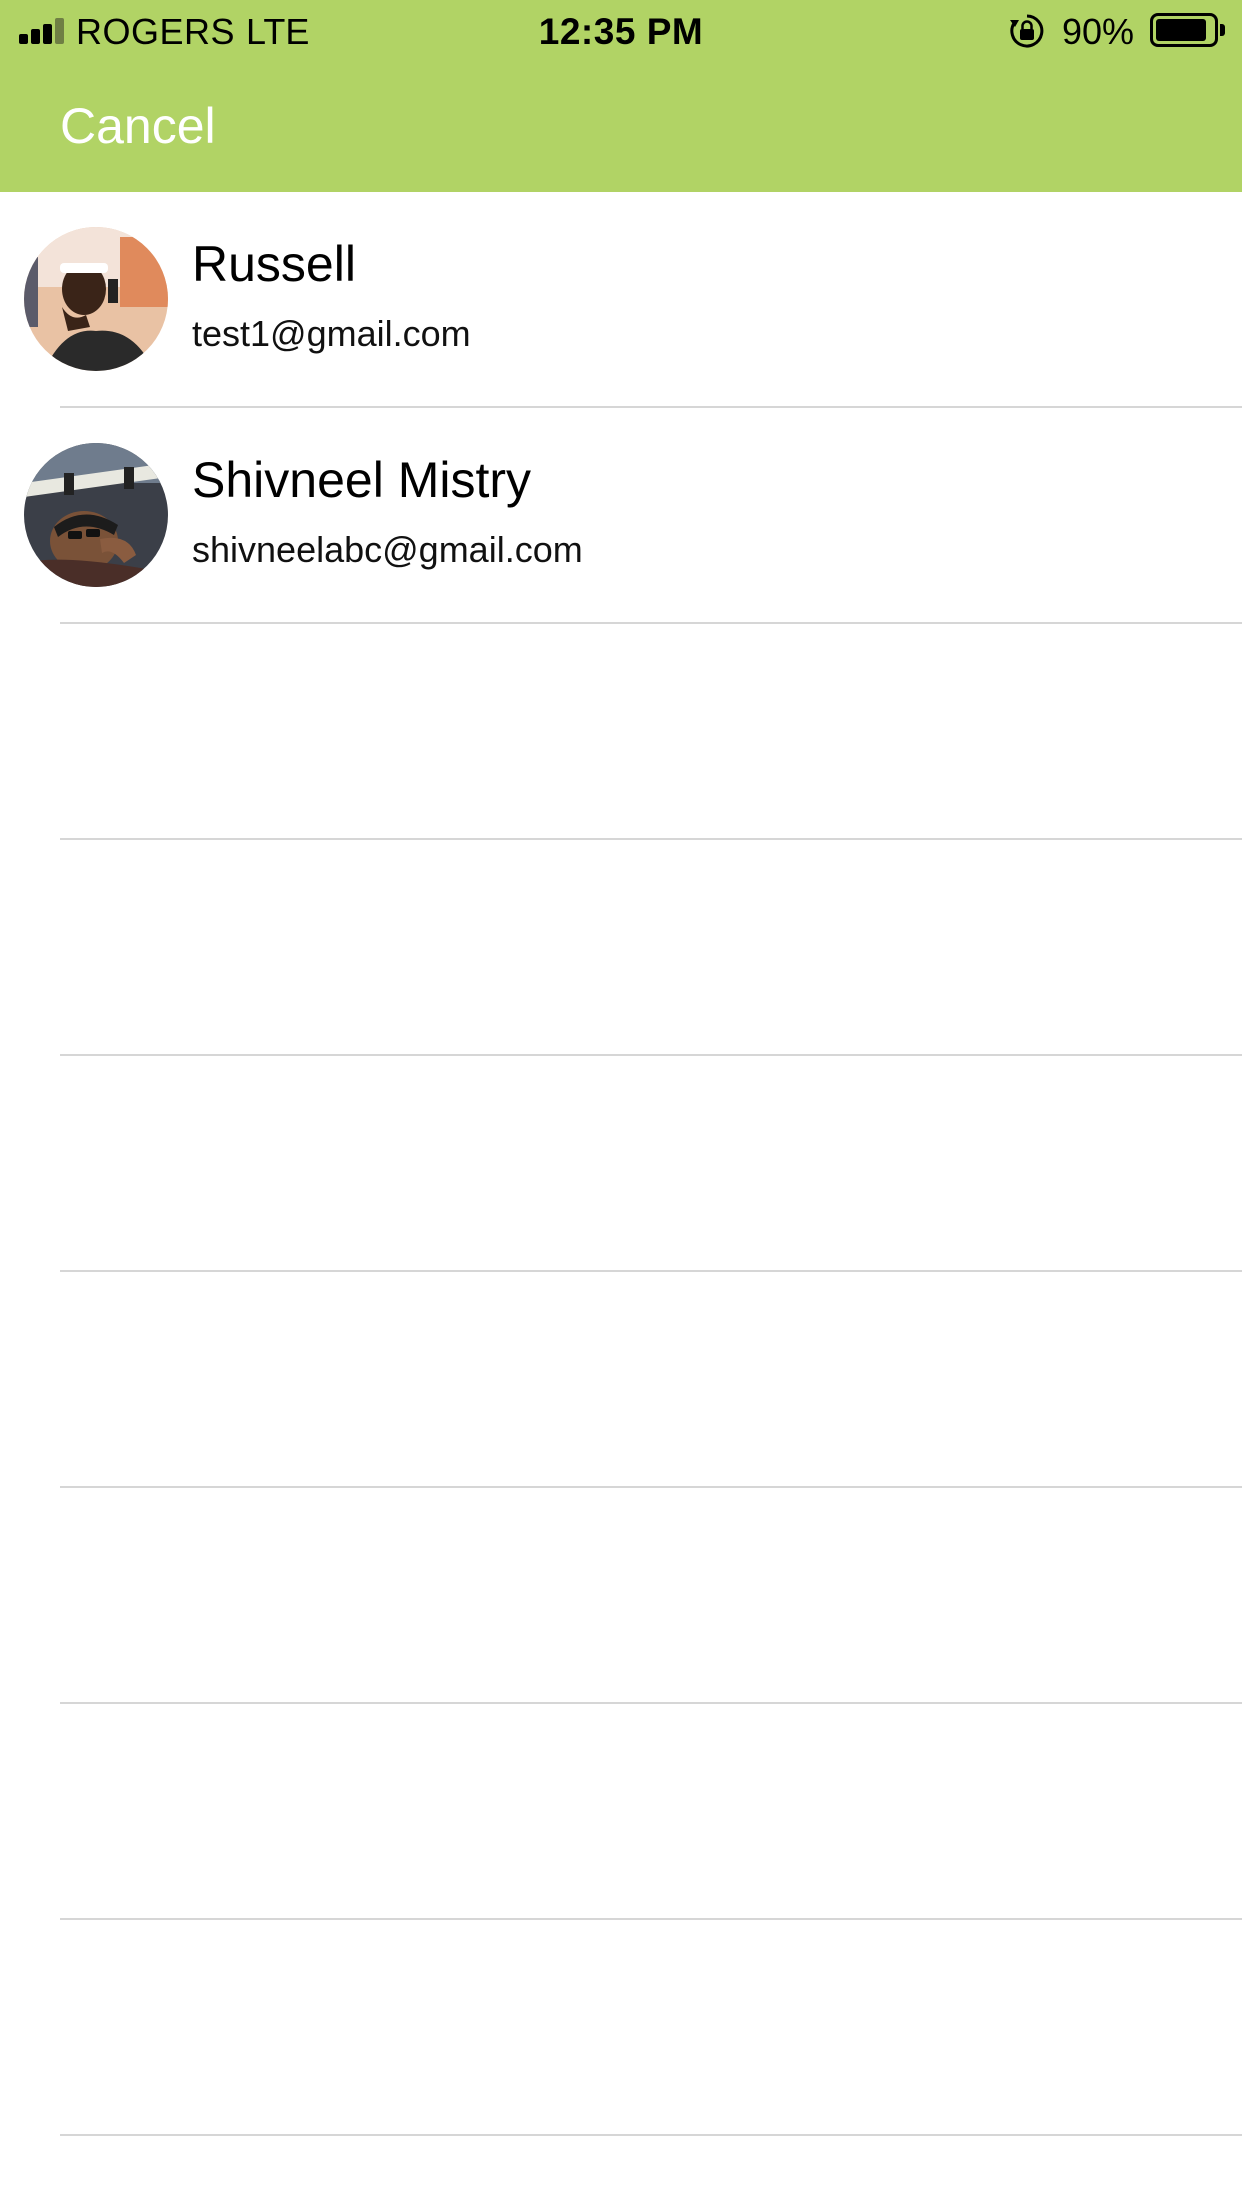  I want to click on contact-name: Russell, so click(274, 264).